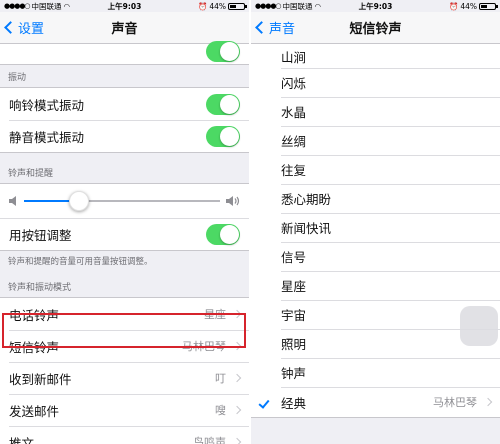 This screenshot has width=500, height=444. I want to click on top-cut-toggle, so click(223, 51).